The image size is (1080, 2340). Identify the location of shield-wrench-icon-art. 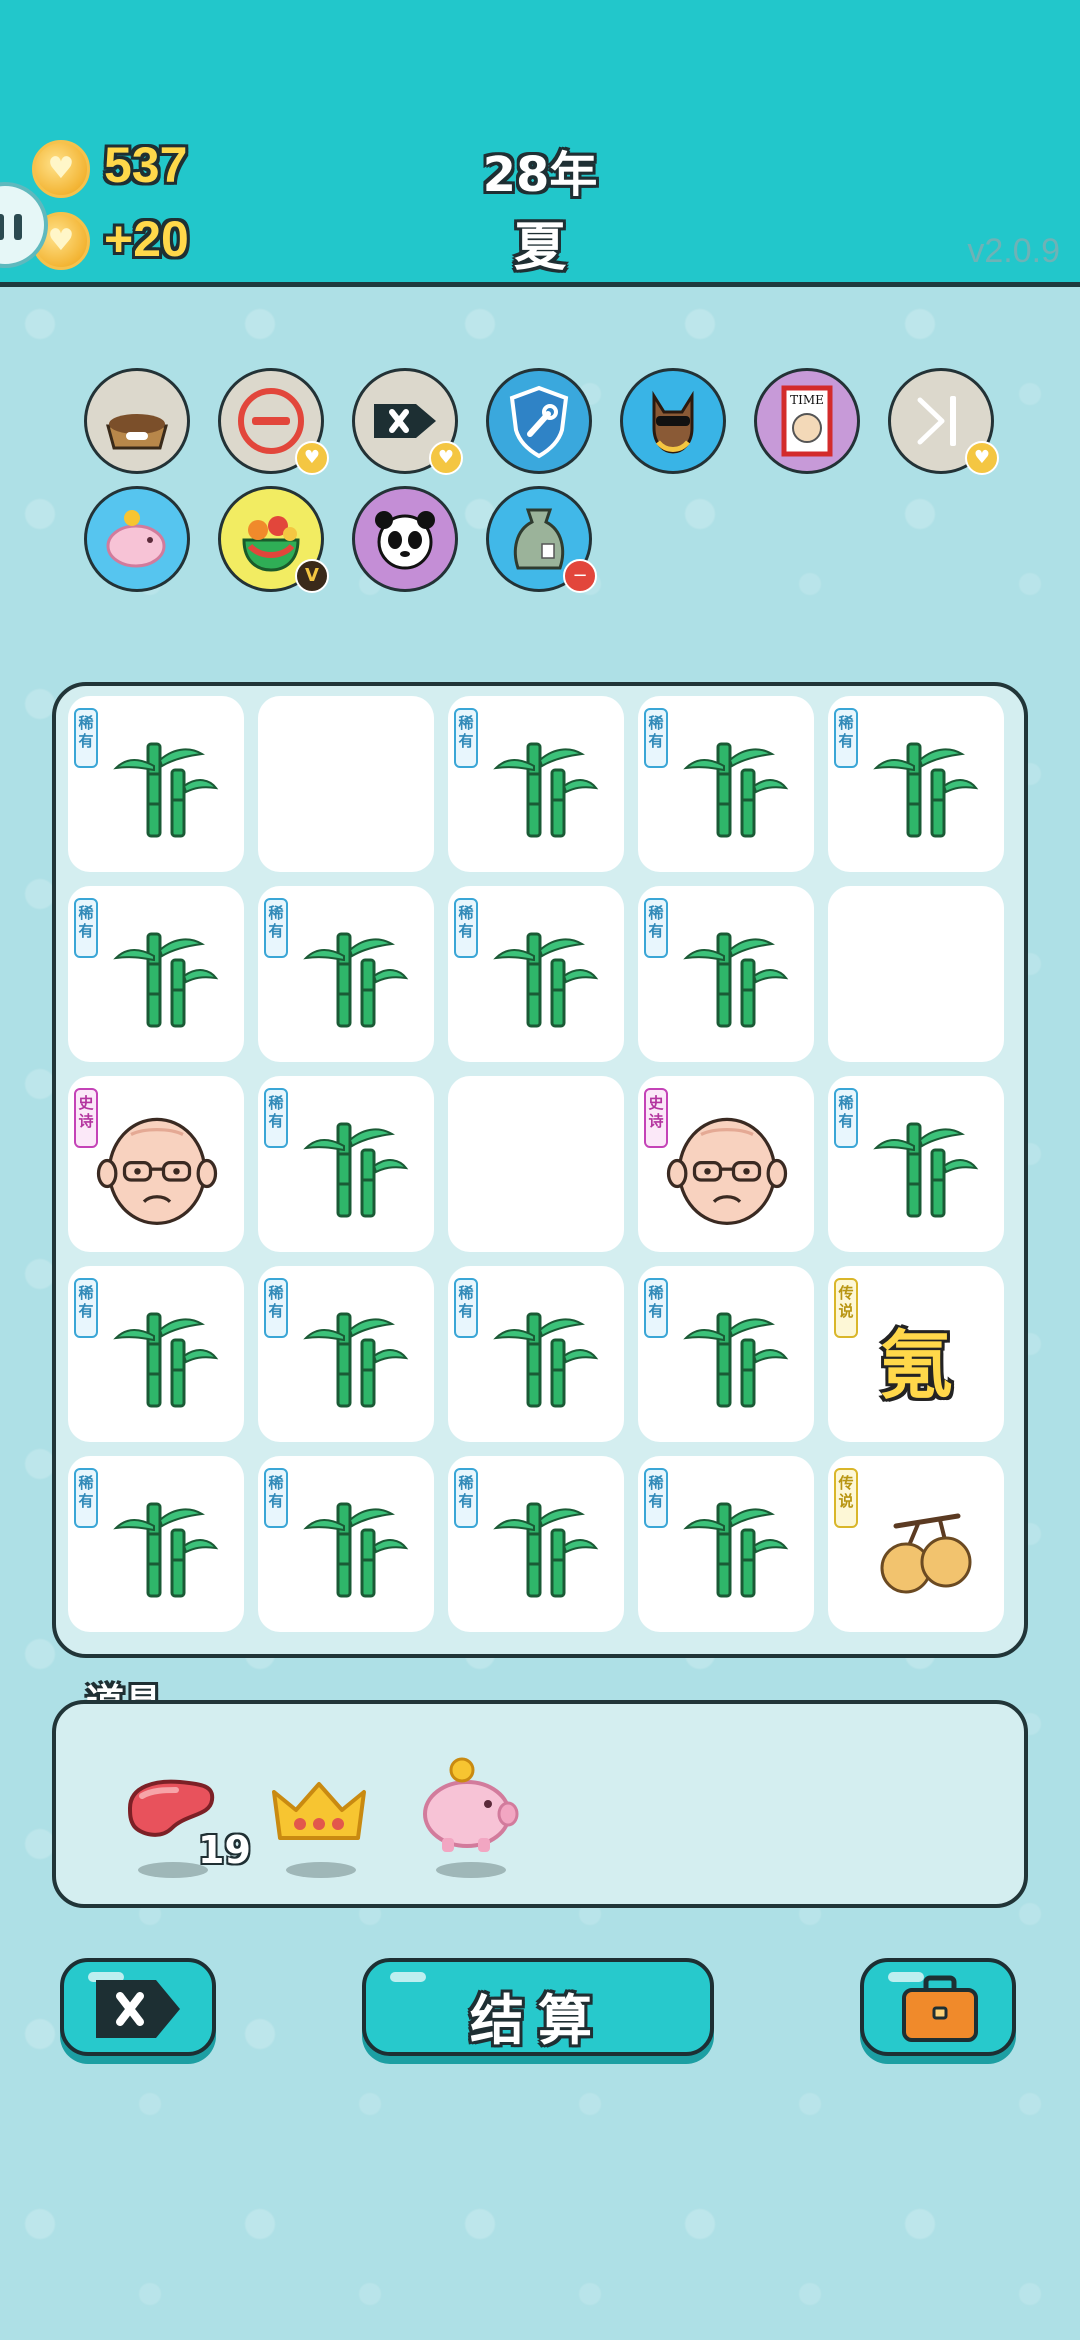
(539, 422).